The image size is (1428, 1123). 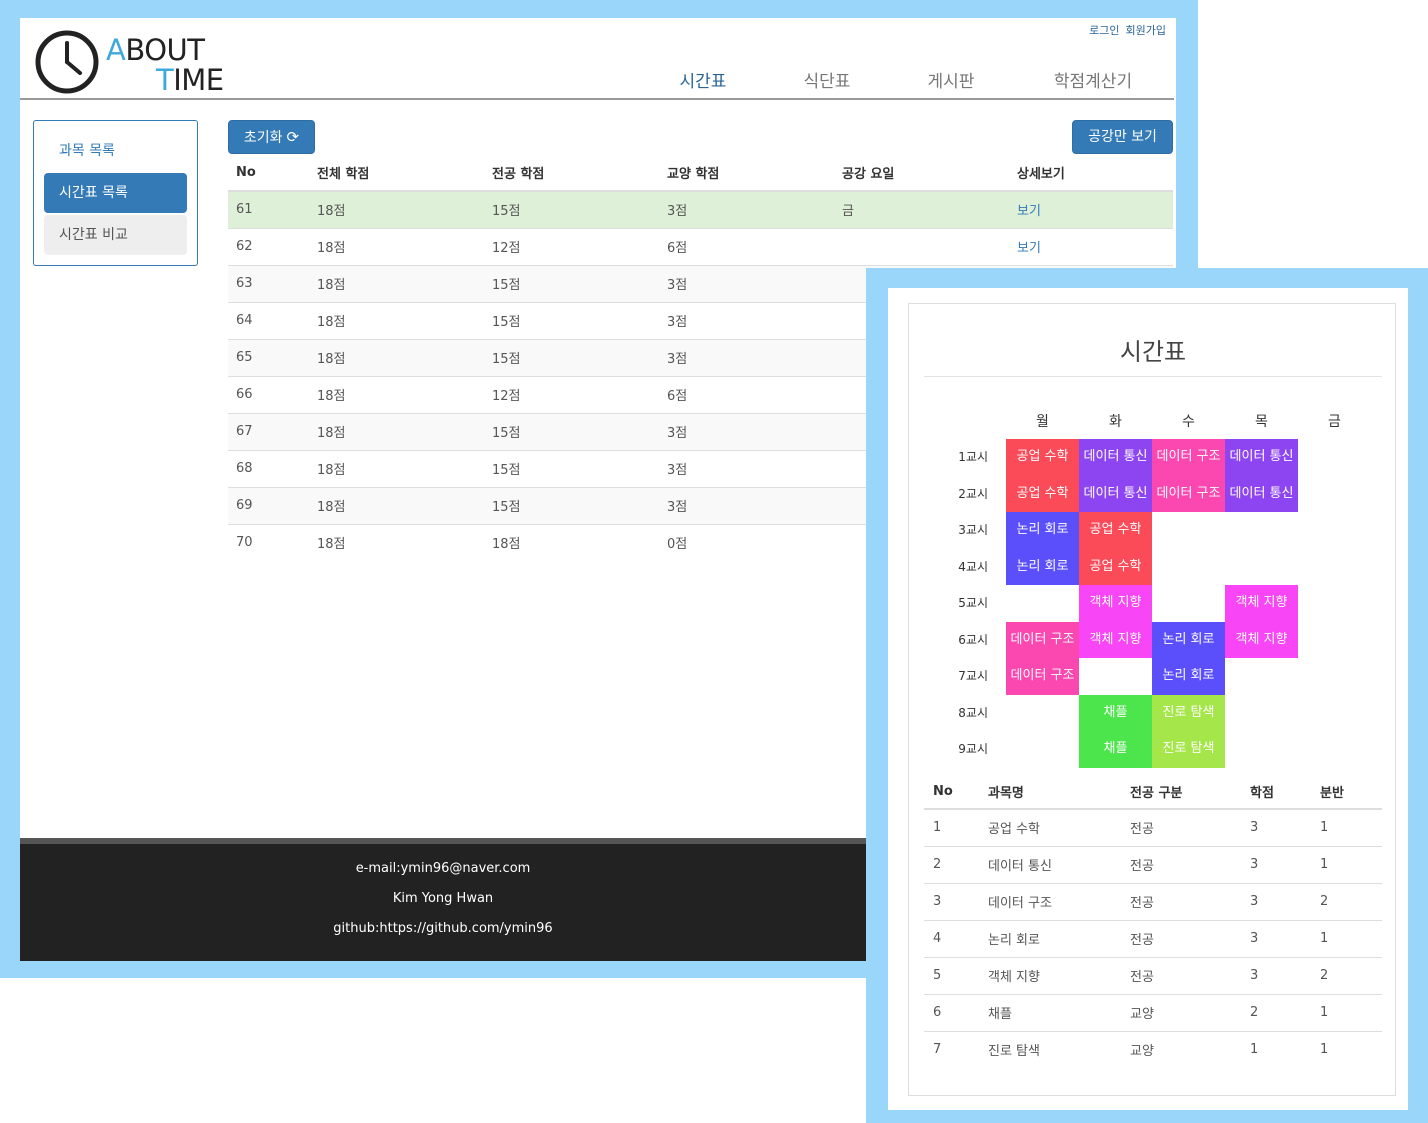 What do you see at coordinates (973, 639) in the screenshot?
I see `period-label: 6교시` at bounding box center [973, 639].